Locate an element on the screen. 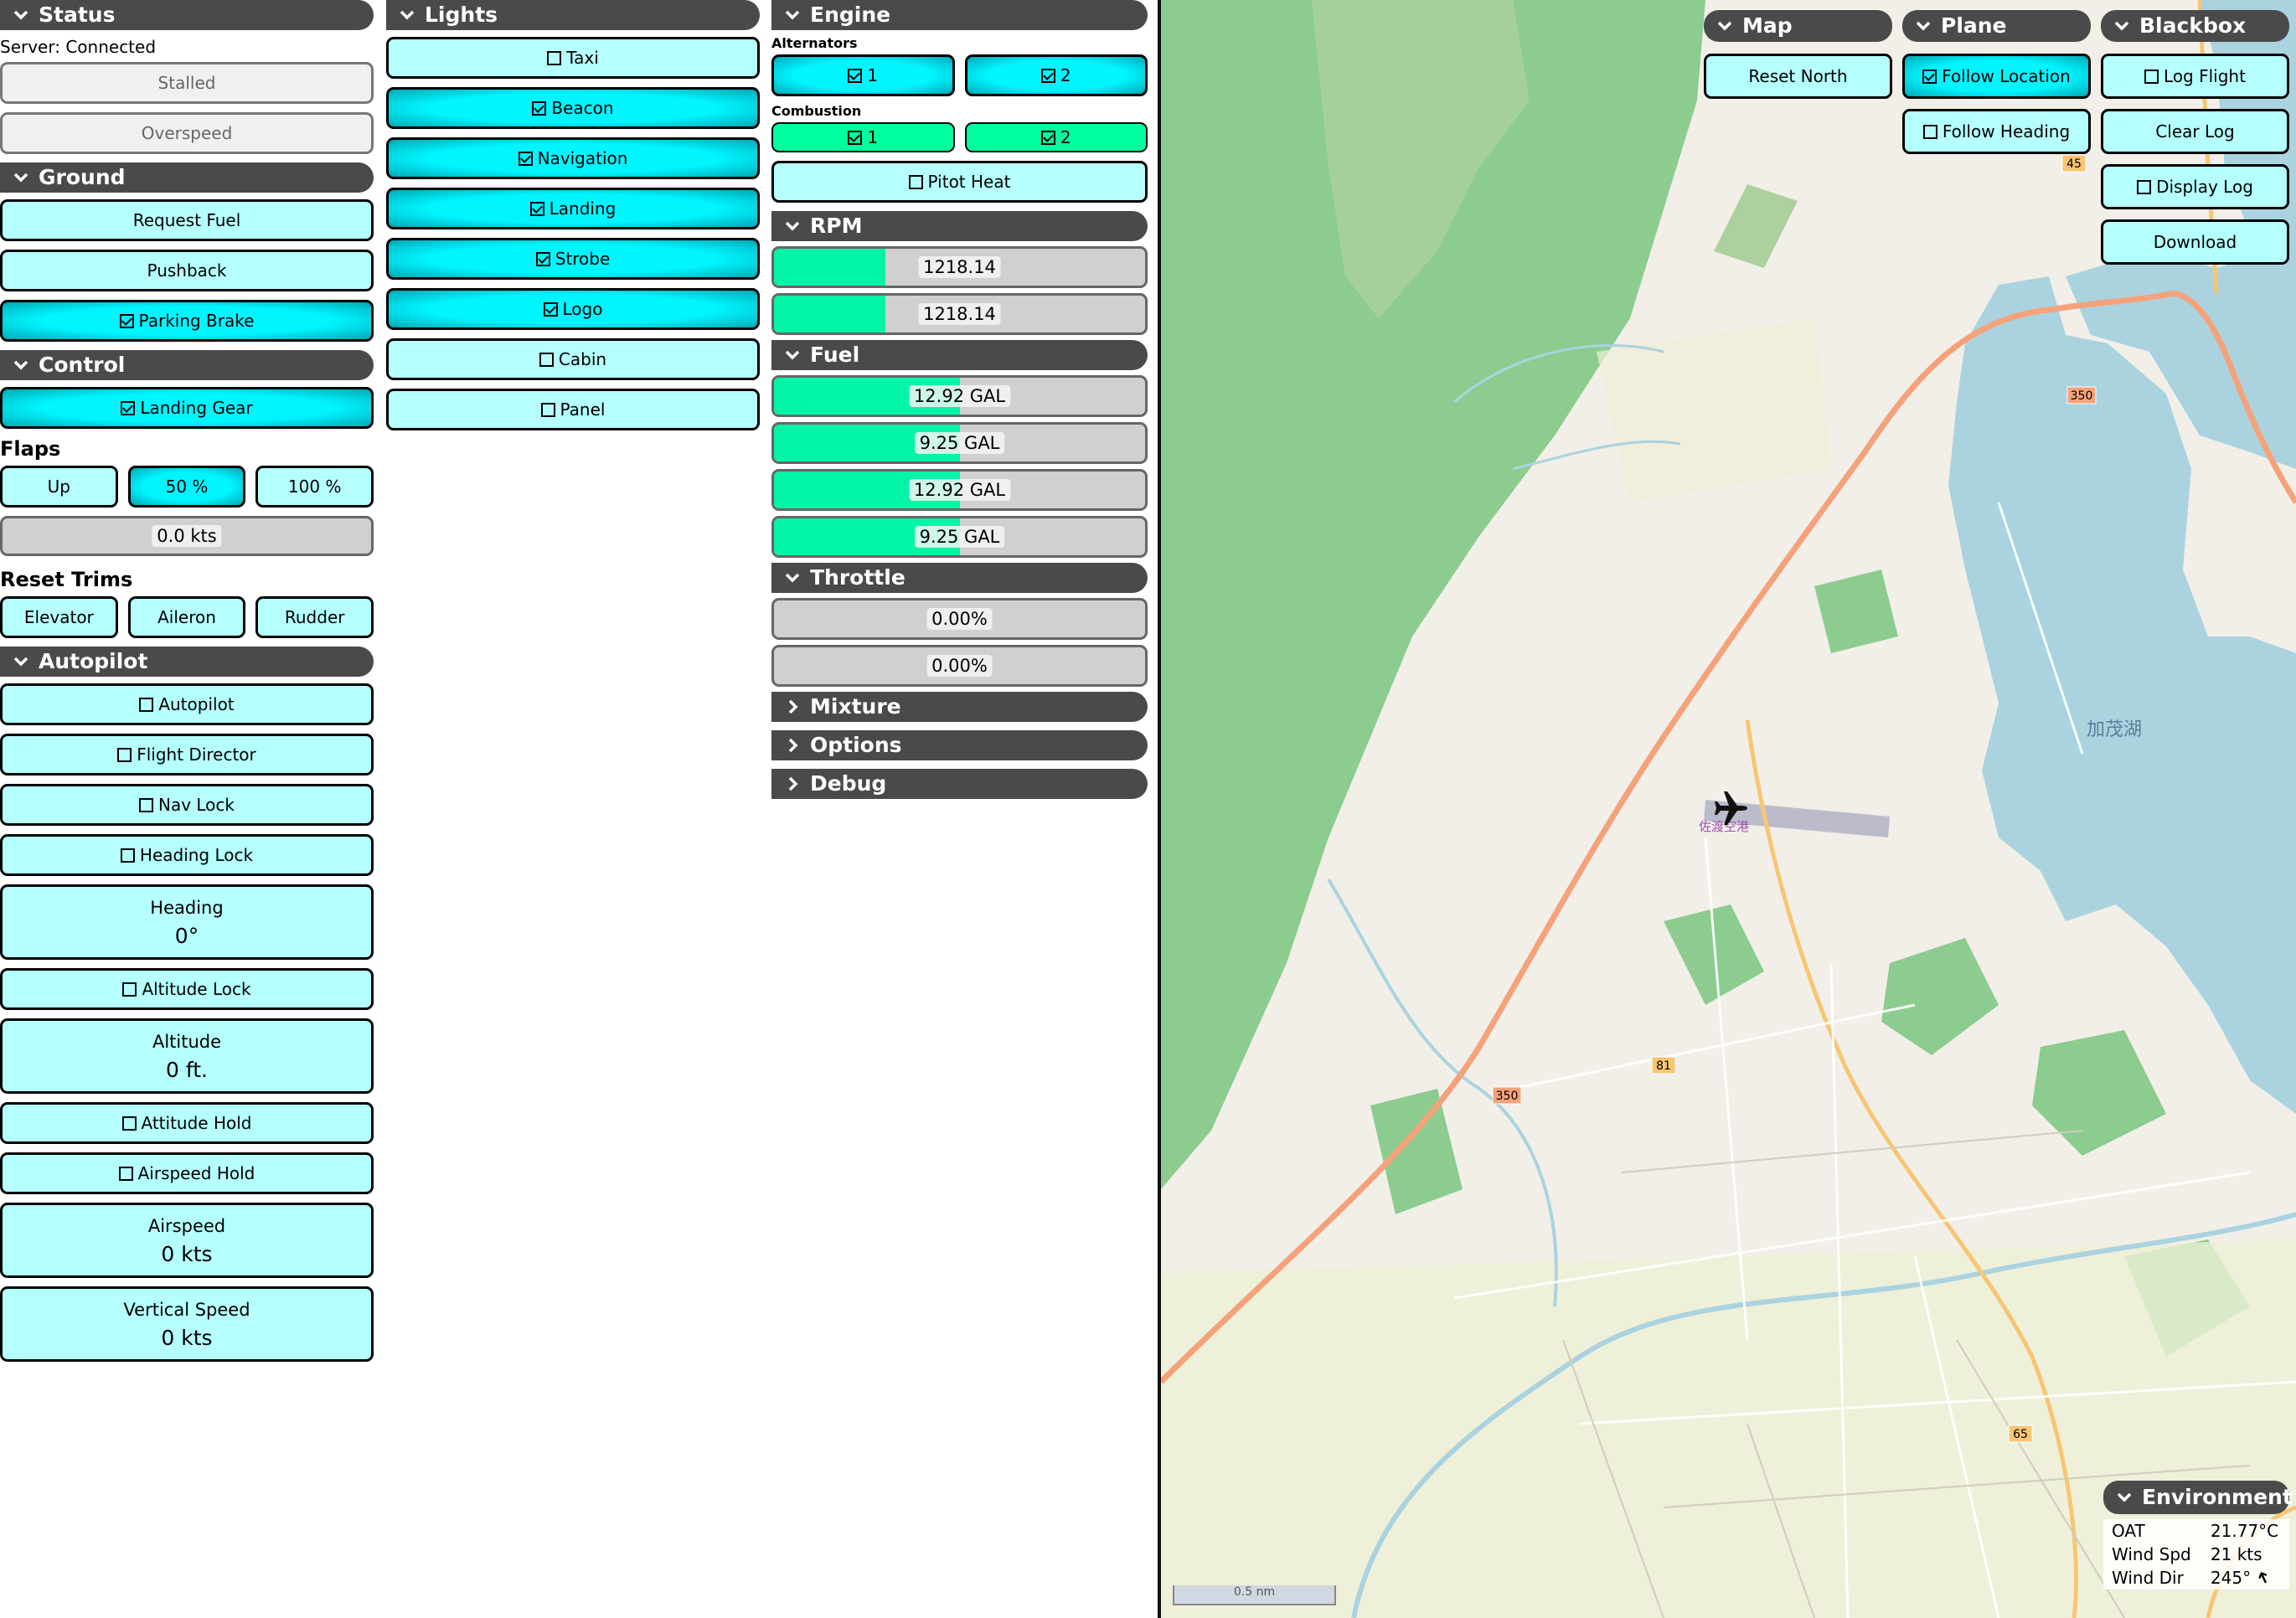 This screenshot has height=1618, width=2296. airspeed-label: Airspeed is located at coordinates (186, 1226).